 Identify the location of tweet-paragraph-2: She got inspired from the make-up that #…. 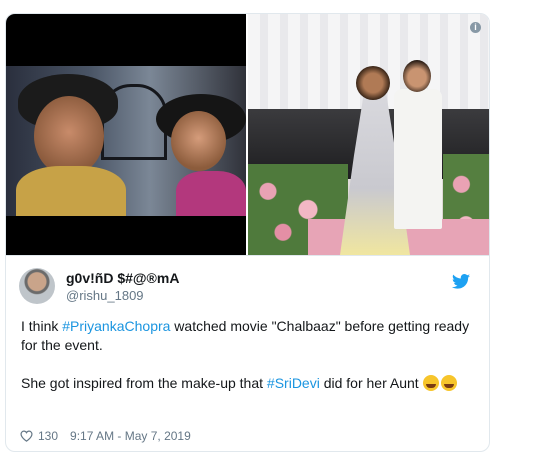
(248, 383).